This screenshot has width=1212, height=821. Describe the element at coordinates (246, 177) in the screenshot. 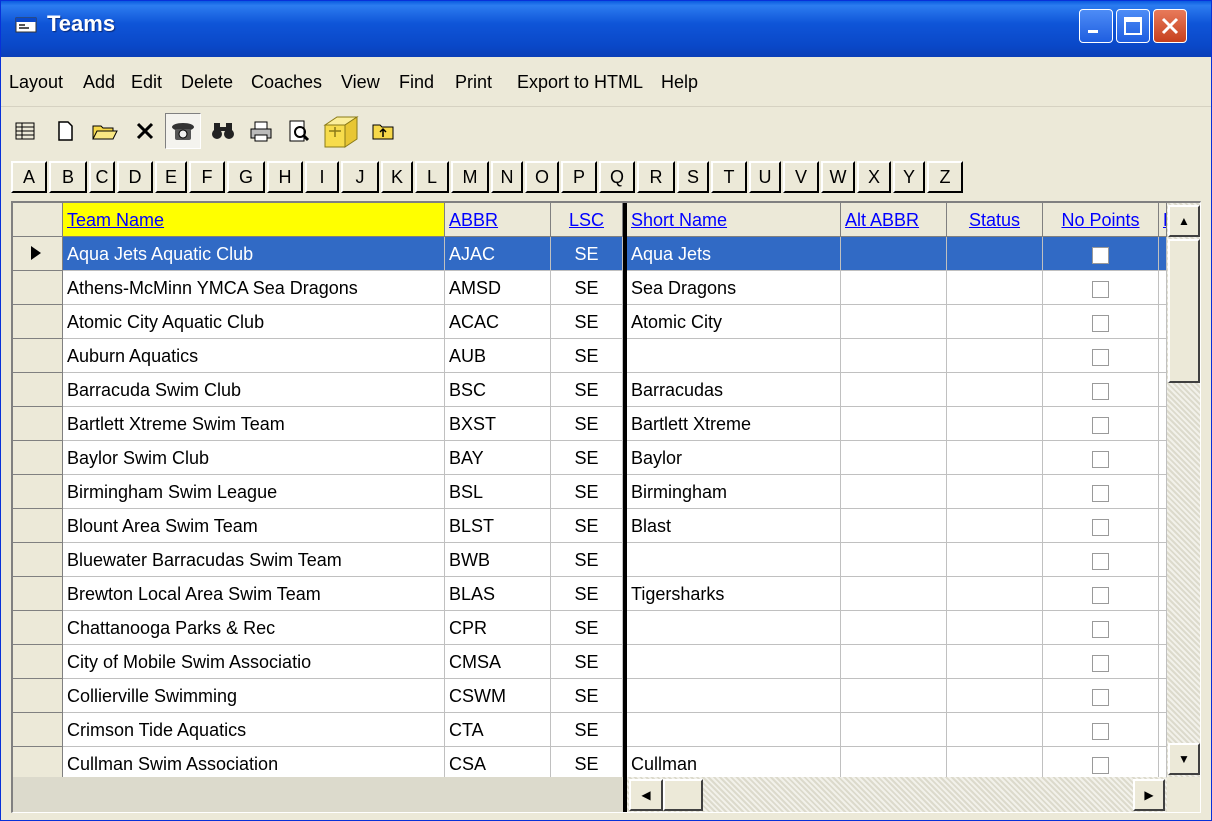

I see `letter-button-g: G` at that location.